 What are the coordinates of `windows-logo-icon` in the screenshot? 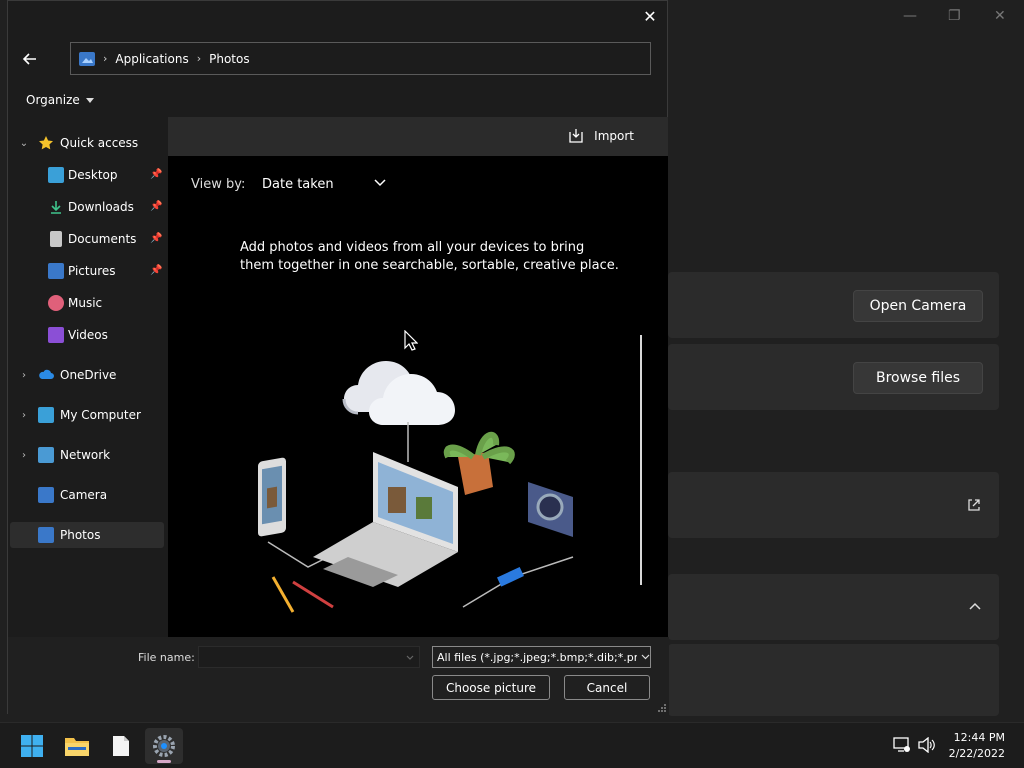 It's located at (32, 746).